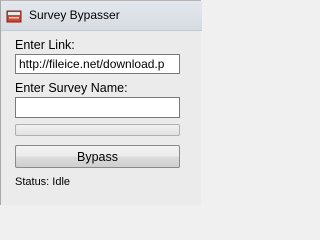 The height and width of the screenshot is (240, 320). I want to click on bypass-button: Bypass, so click(97, 156).